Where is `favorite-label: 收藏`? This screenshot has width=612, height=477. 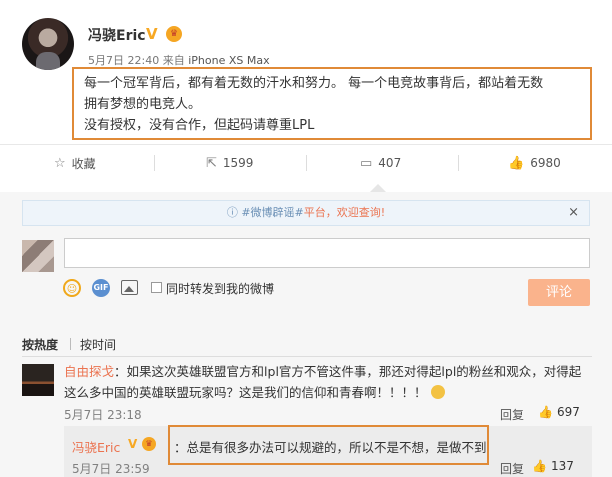 favorite-label: 收藏 is located at coordinates (83, 163).